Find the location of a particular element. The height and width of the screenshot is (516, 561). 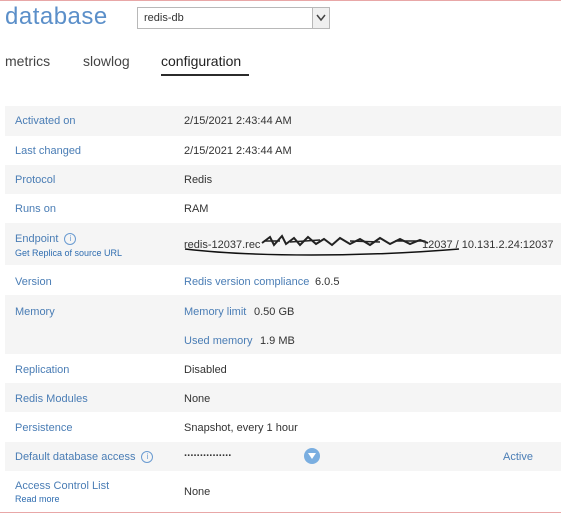

version-label: Version is located at coordinates (33, 282).